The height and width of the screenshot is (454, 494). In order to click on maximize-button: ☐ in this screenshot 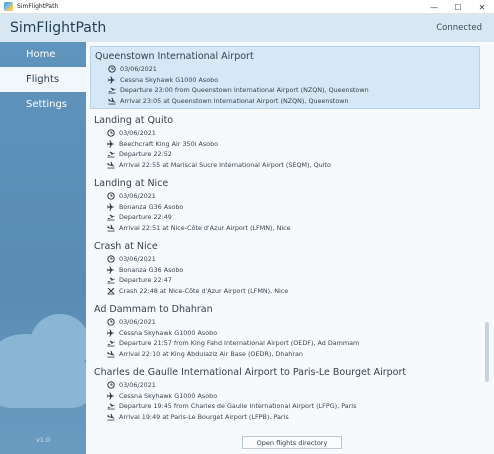, I will do `click(458, 7)`.